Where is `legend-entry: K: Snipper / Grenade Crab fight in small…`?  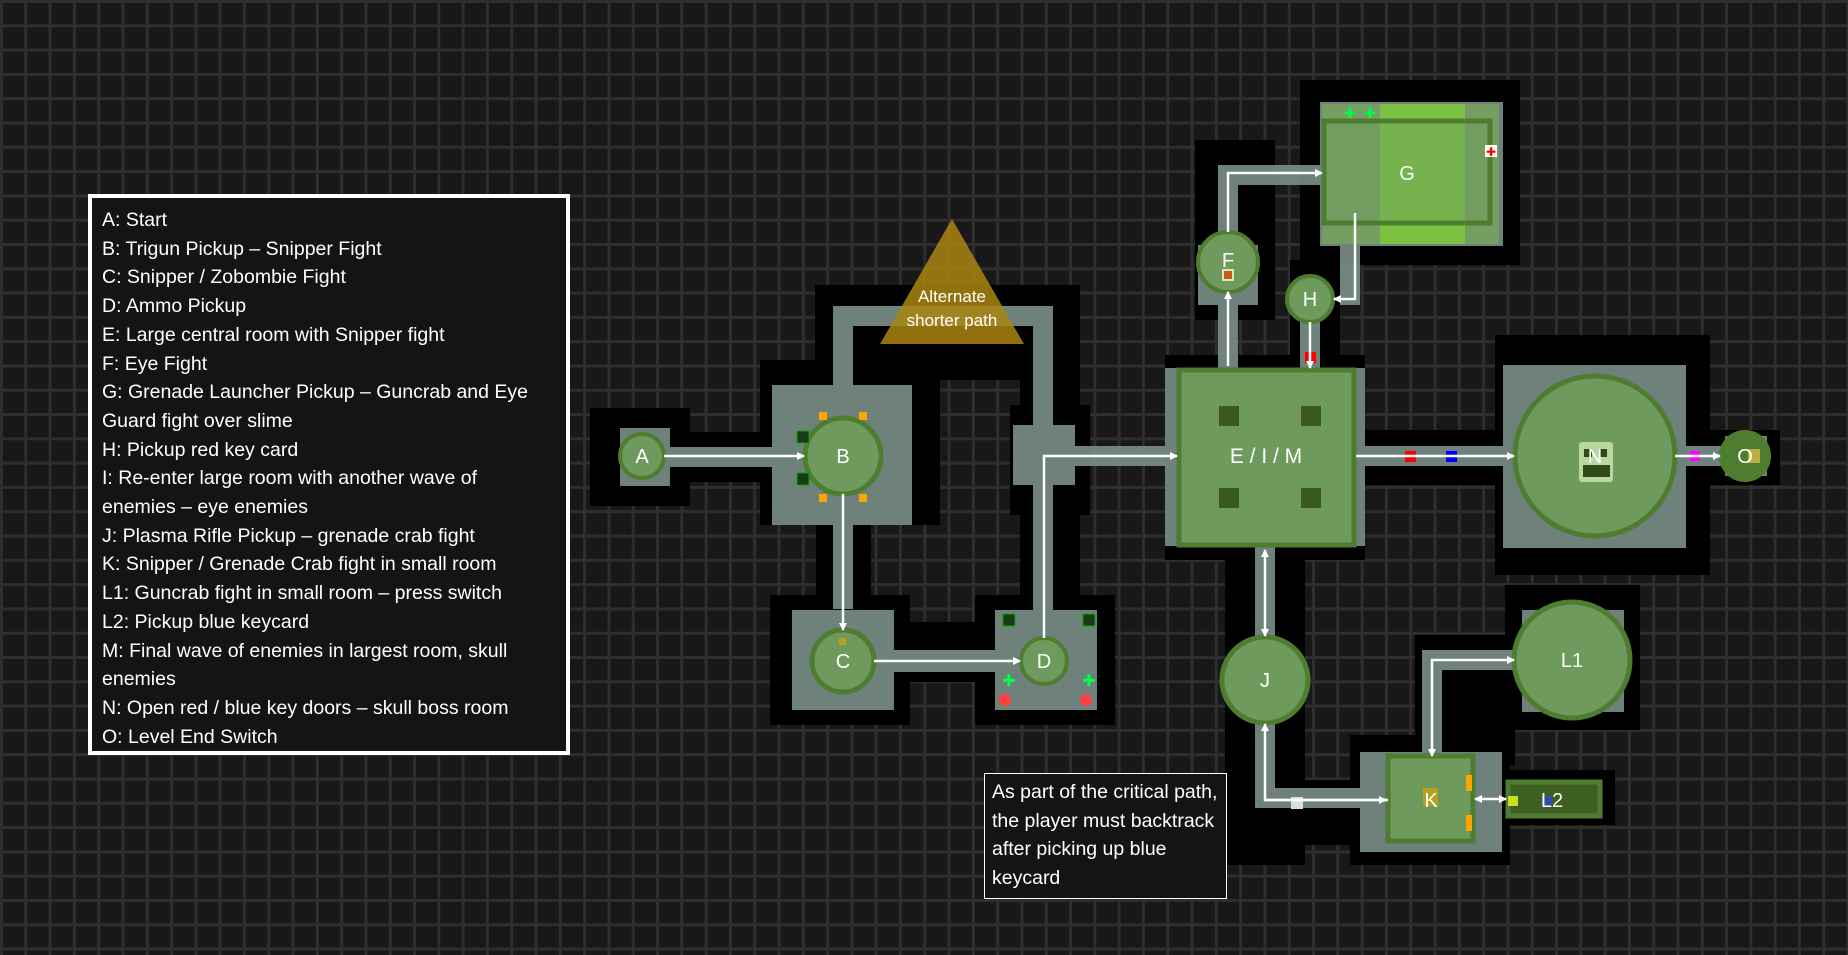 legend-entry: K: Snipper / Grenade Crab fight in small… is located at coordinates (299, 564).